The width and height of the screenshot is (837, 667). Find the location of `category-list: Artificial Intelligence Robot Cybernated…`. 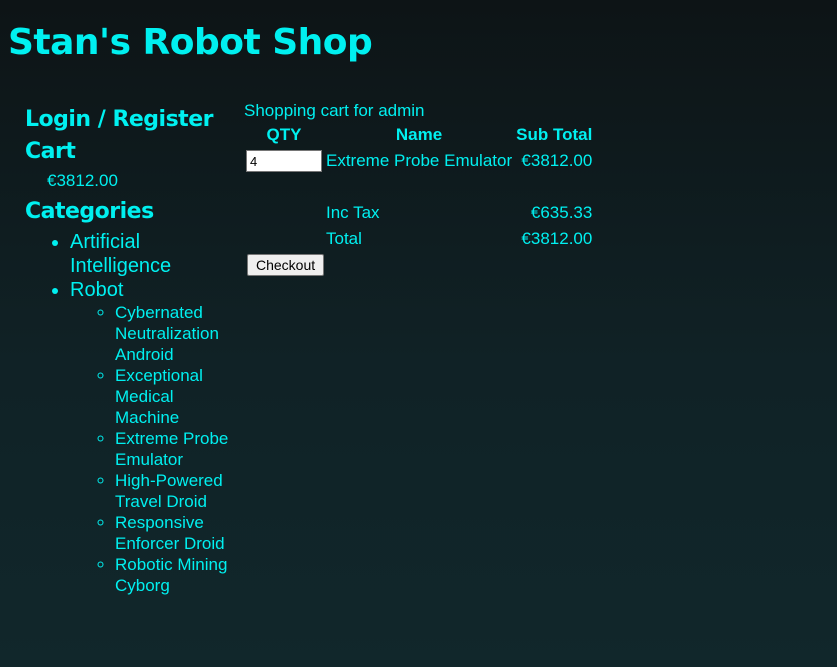

category-list: Artificial Intelligence Robot Cybernated… is located at coordinates (127, 413).